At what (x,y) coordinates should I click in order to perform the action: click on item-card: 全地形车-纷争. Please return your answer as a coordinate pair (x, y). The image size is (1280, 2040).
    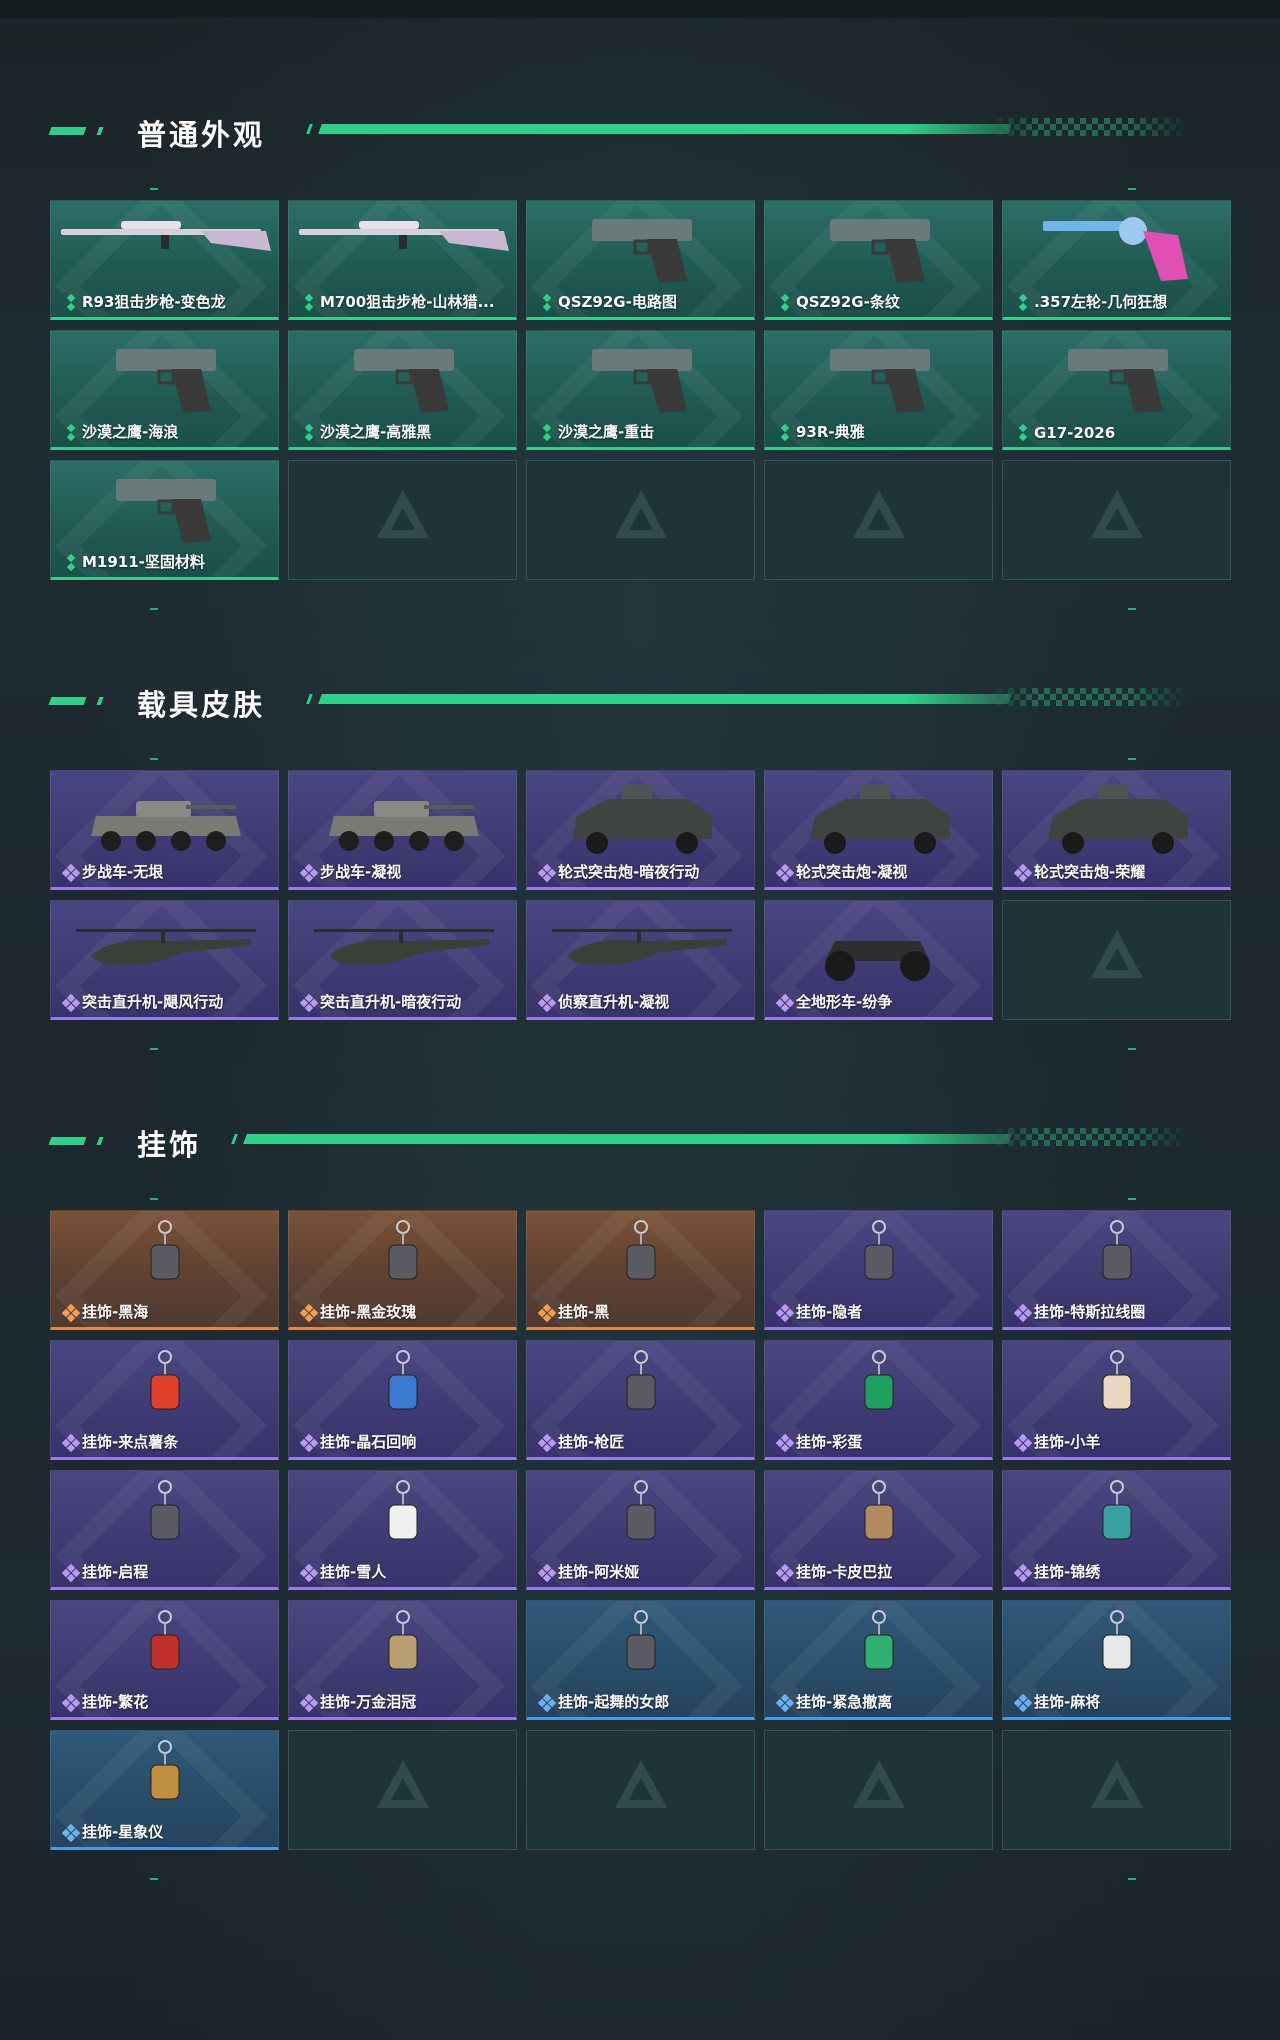
    Looking at the image, I should click on (878, 960).